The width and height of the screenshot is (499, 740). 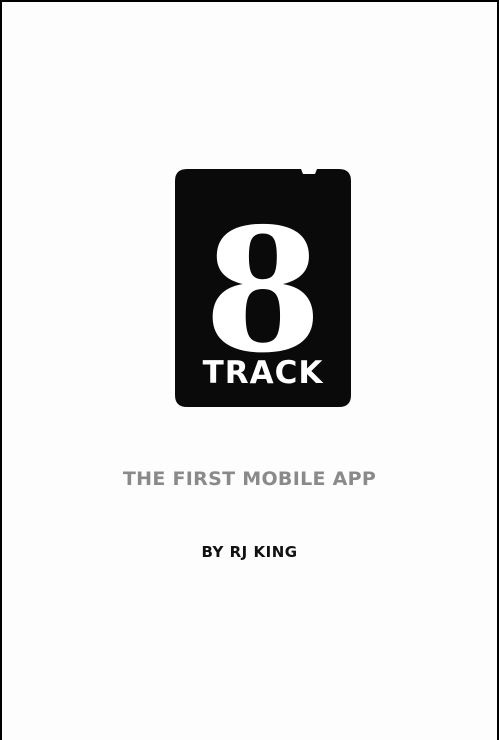 I want to click on cartridge-logo-graphic: 8 TRACK, so click(x=263, y=288).